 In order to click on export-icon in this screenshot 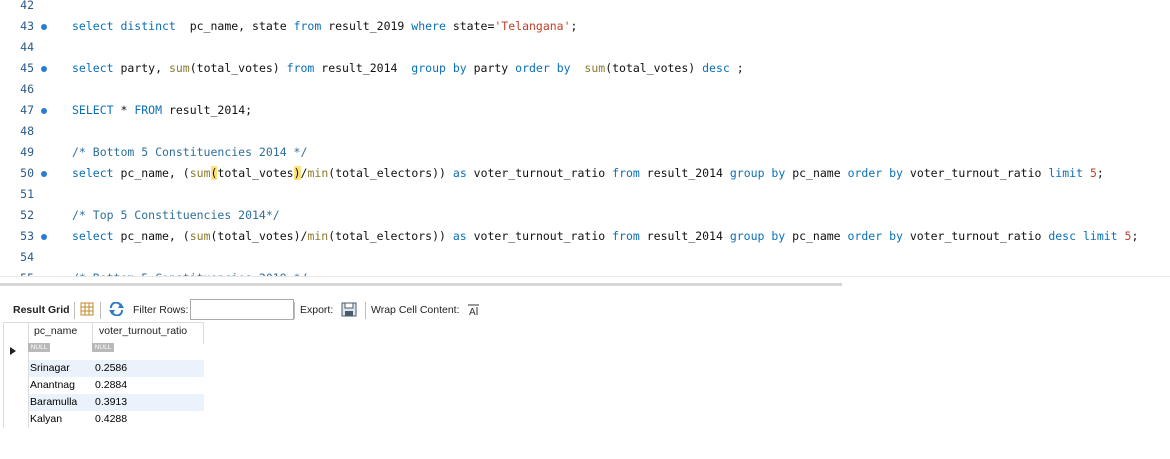, I will do `click(349, 311)`.